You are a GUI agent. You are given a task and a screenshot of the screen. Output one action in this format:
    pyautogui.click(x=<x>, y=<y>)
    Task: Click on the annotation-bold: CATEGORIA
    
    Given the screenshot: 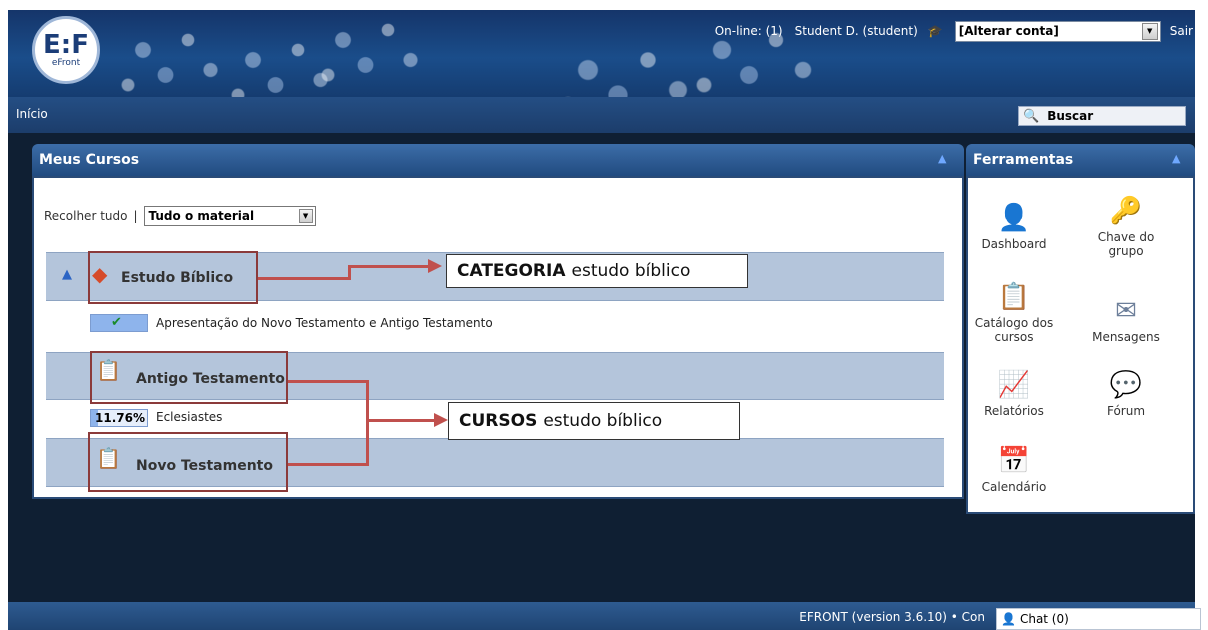 What is the action you would take?
    pyautogui.click(x=511, y=271)
    